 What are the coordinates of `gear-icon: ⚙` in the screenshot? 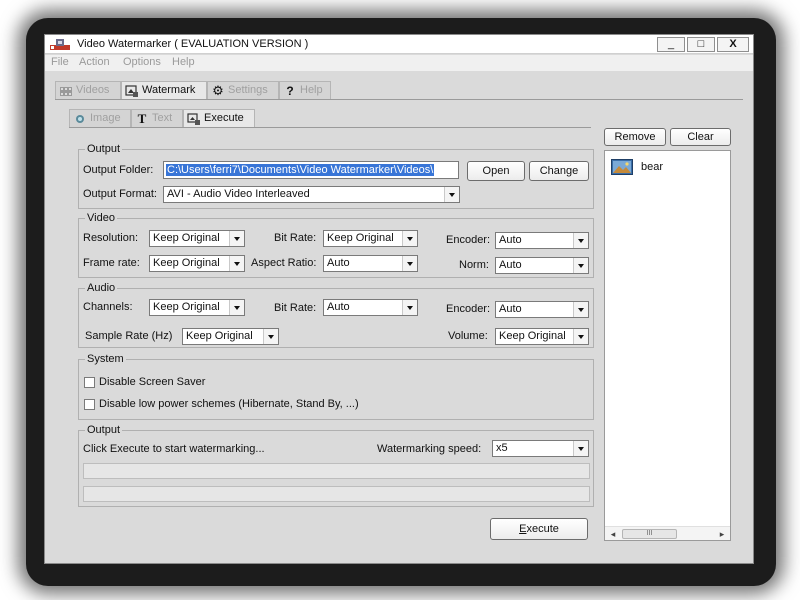 It's located at (218, 90).